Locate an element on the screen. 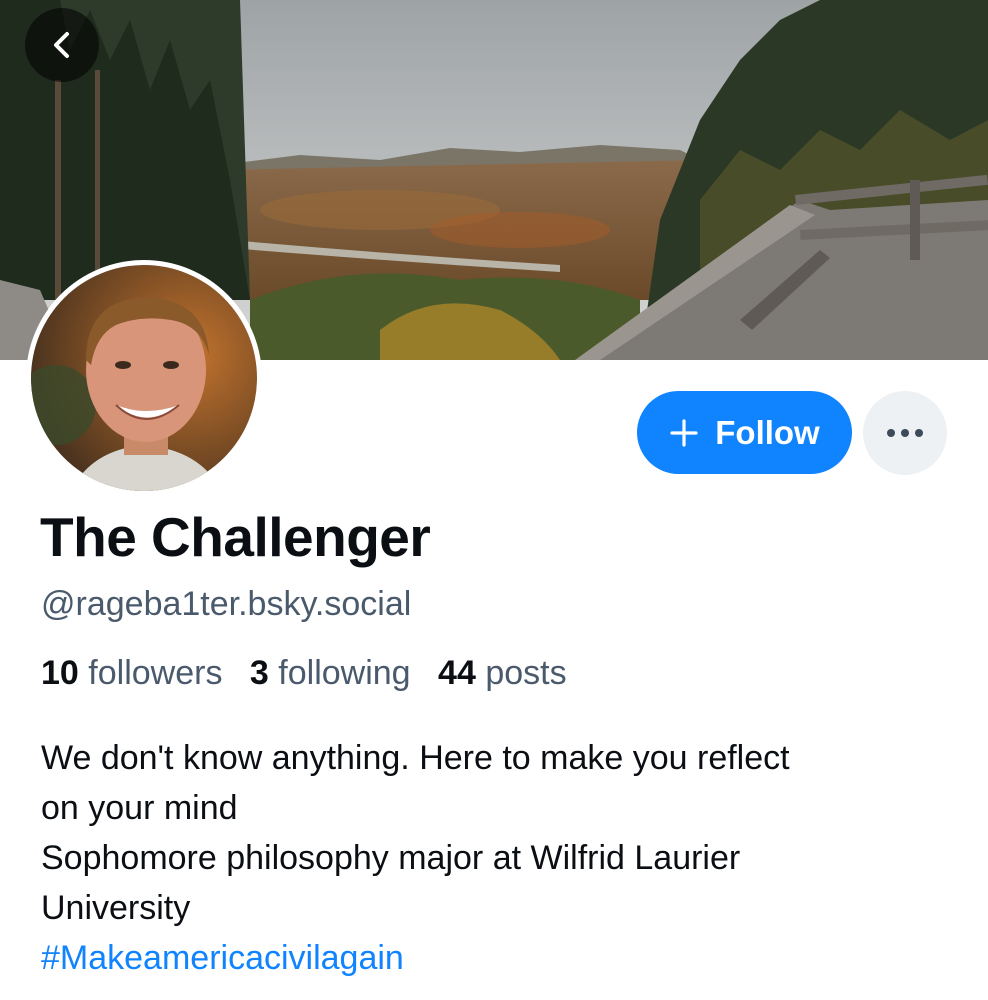 This screenshot has width=988, height=1000. avatar is located at coordinates (144, 378).